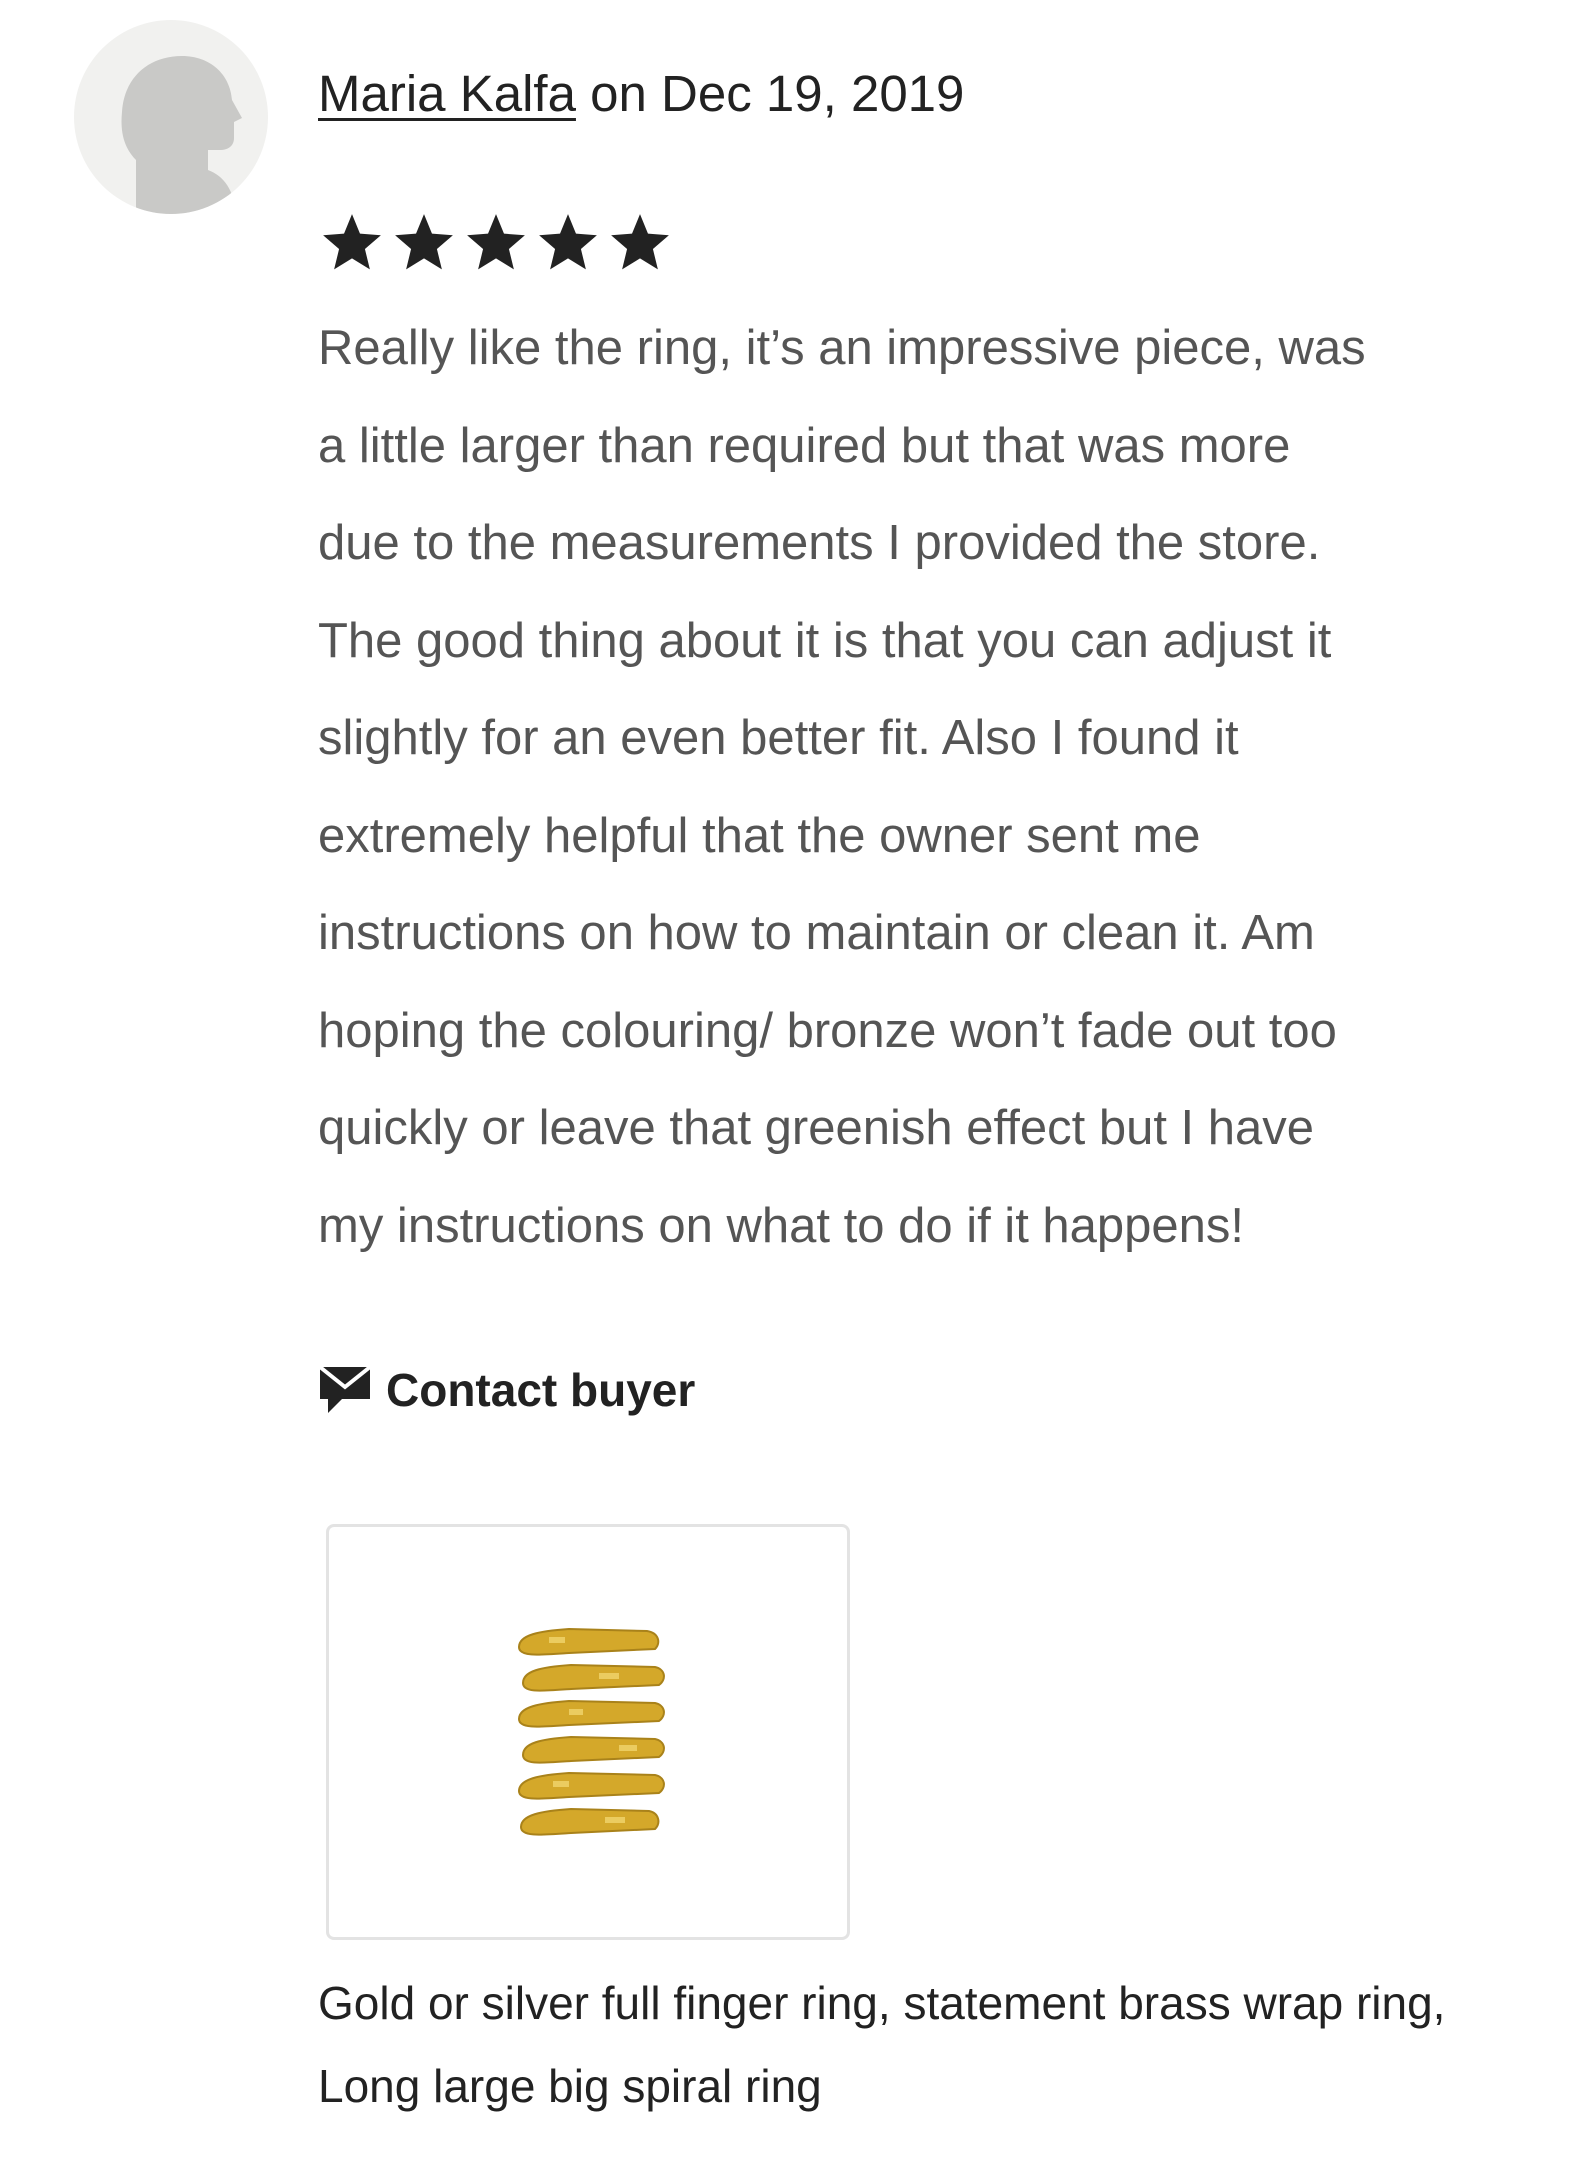 This screenshot has width=1588, height=2175. I want to click on avatar, so click(171, 117).